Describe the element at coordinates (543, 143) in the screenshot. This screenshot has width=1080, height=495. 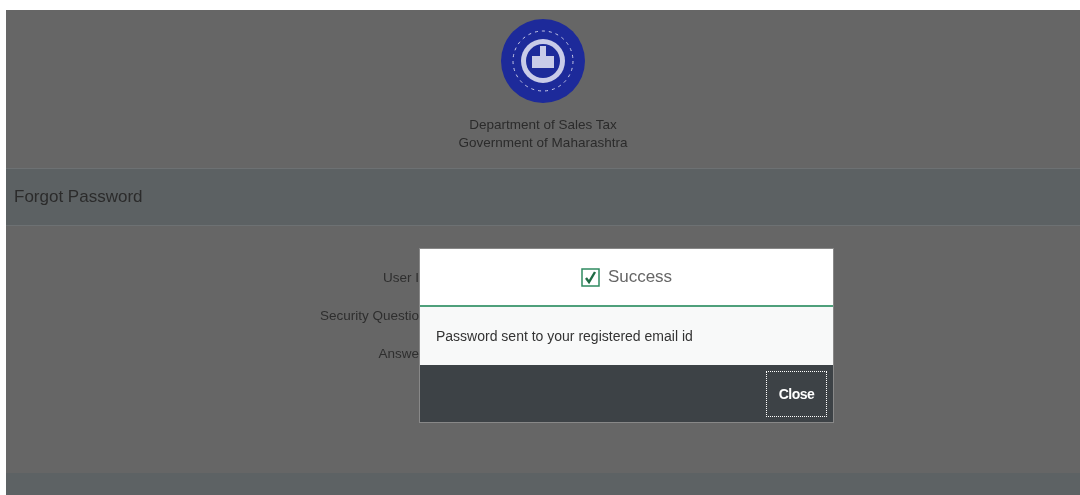
I see `government-name: Government of Maharashtra` at that location.